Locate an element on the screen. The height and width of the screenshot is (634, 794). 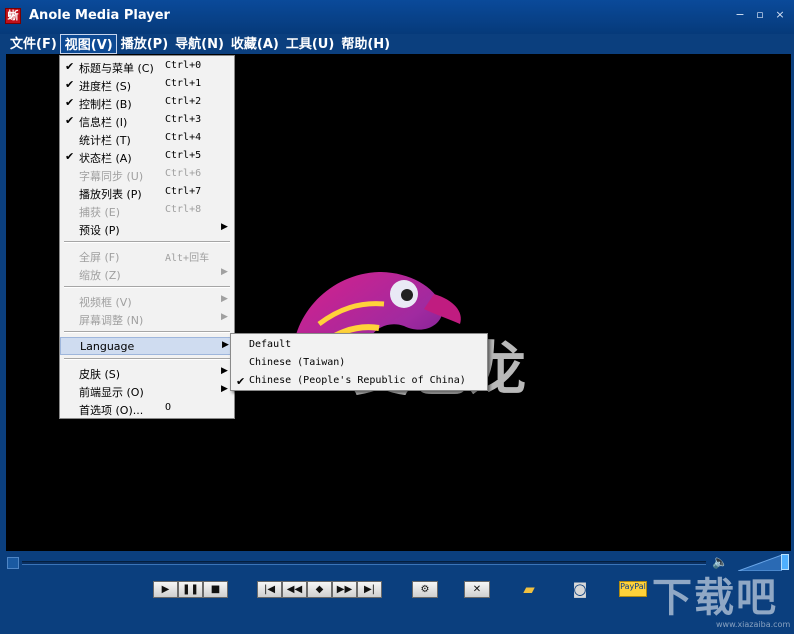
menu-item-title-and-menu: ✔ 标题与菜单 (C) Ctrl+0 is located at coordinates (147, 67).